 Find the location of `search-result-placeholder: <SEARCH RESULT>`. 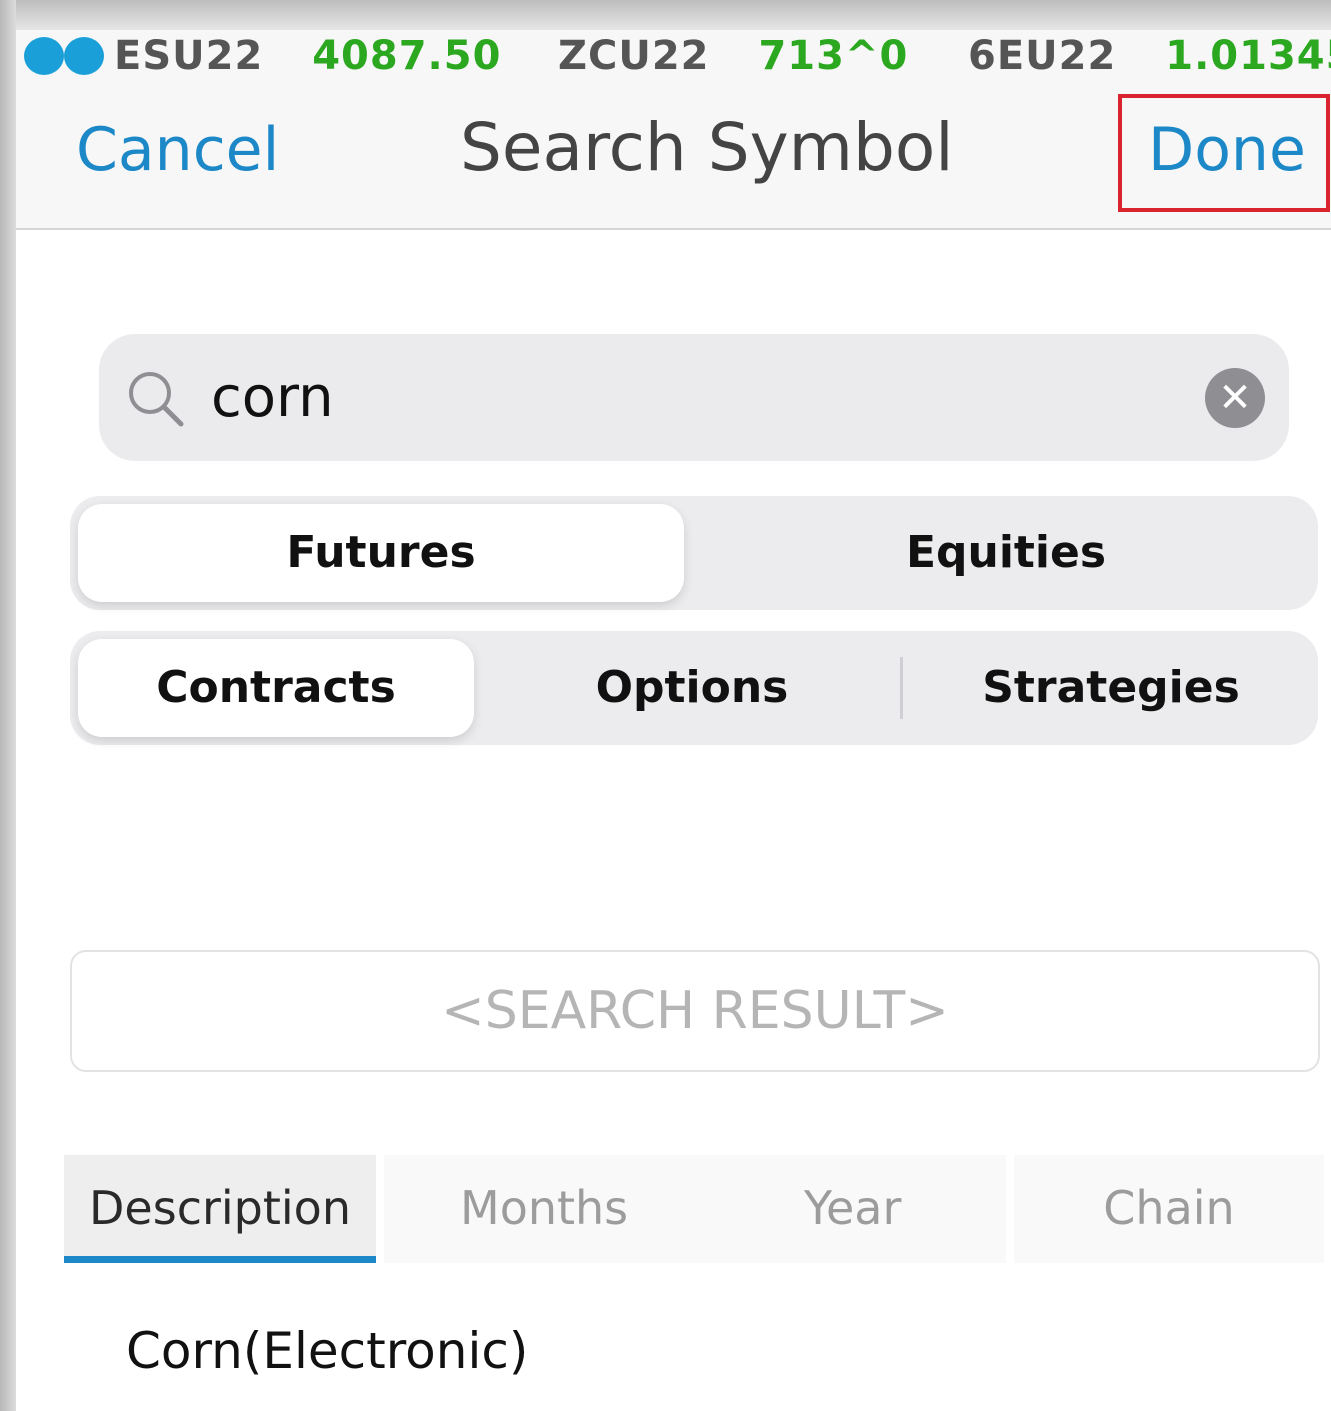

search-result-placeholder: <SEARCH RESULT> is located at coordinates (695, 1011).